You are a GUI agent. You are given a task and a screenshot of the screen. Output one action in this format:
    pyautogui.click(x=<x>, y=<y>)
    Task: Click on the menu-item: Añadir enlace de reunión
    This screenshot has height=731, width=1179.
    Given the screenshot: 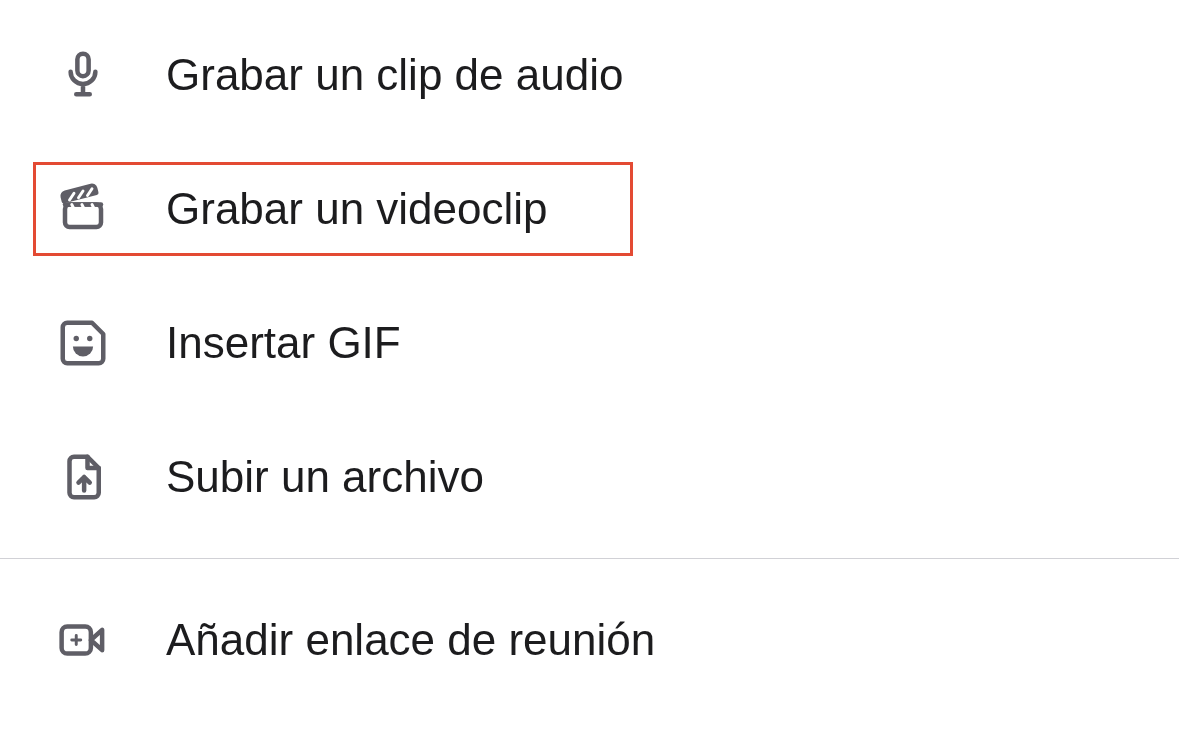 What is the action you would take?
    pyautogui.click(x=358, y=640)
    